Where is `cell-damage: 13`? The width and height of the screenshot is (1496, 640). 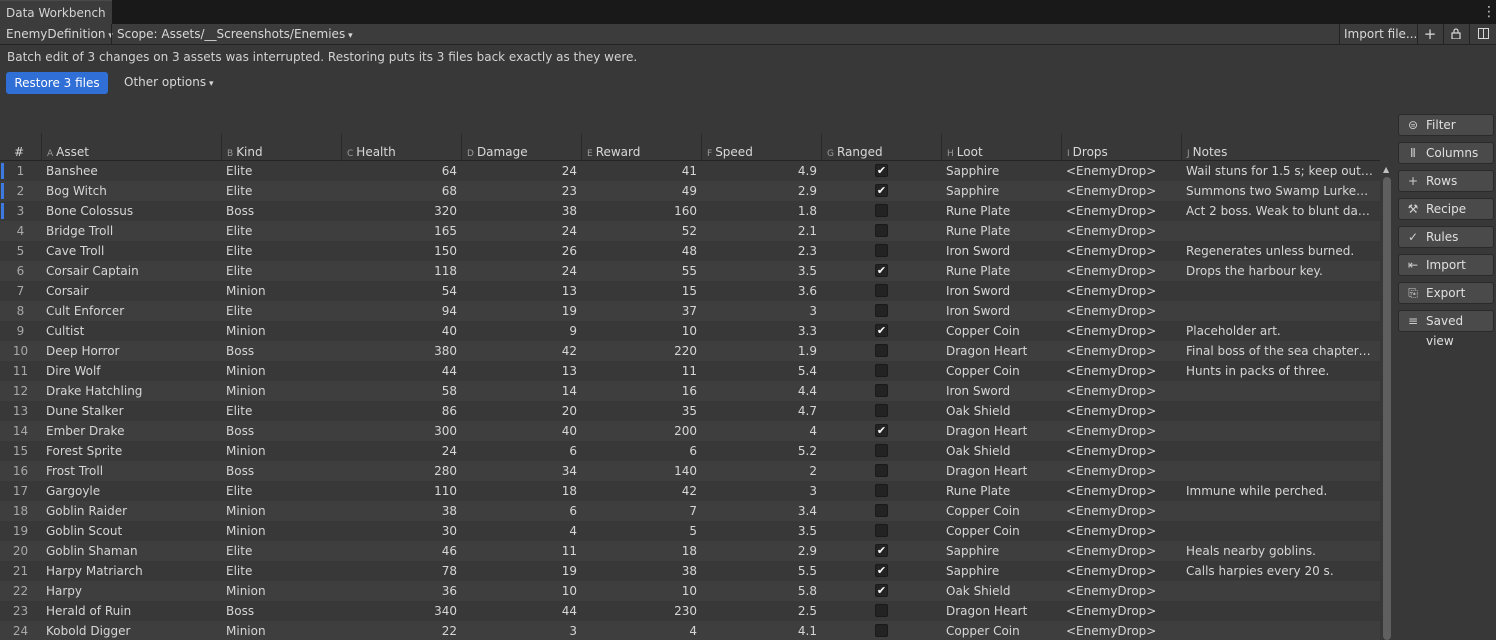
cell-damage: 13 is located at coordinates (521, 291).